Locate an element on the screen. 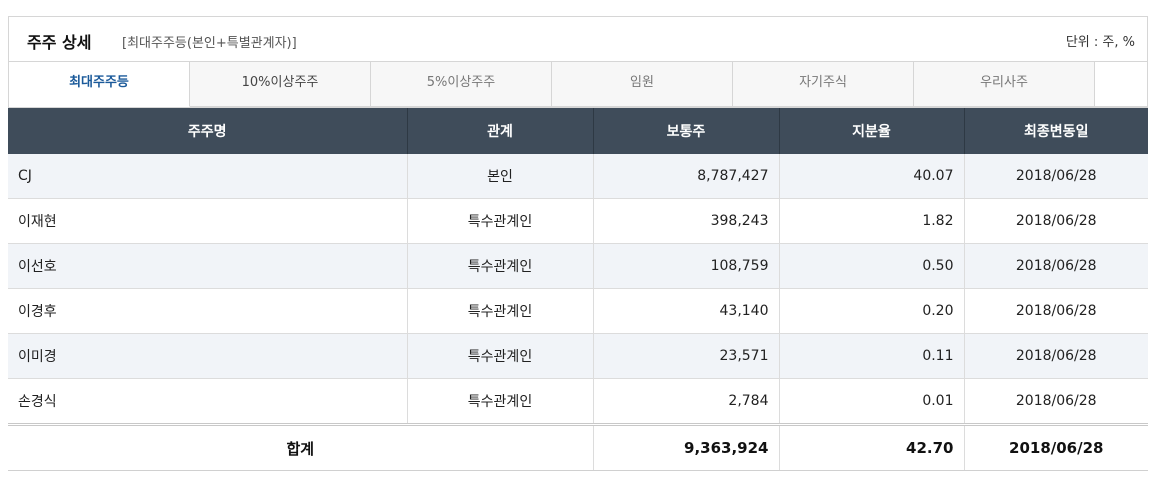  tab-executives: 임원 is located at coordinates (642, 84).